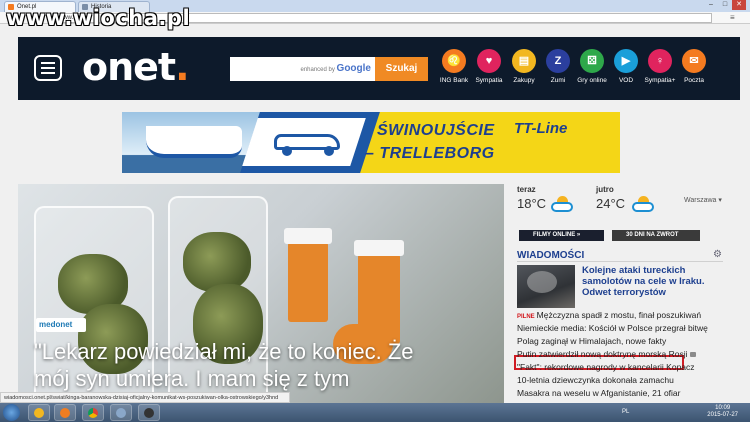  I want to click on chrome-icon, so click(93, 413).